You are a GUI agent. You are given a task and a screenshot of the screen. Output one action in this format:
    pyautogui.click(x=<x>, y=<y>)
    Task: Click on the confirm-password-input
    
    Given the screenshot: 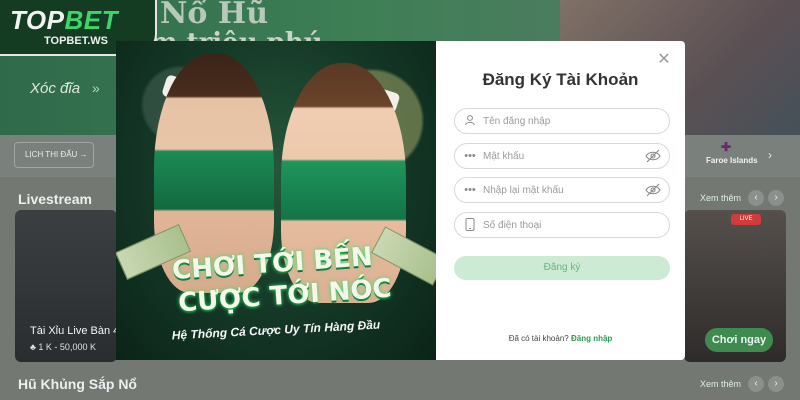 What is the action you would take?
    pyautogui.click(x=563, y=190)
    